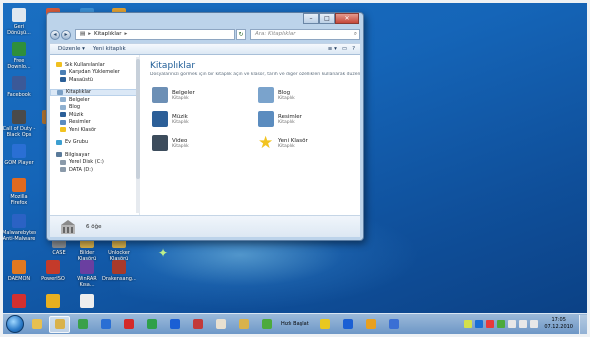 The height and width of the screenshot is (337, 590). I want to click on nav-section-computer: Bilgisayar Yerel Disk (C:) DATA (D:), so click(94, 162).